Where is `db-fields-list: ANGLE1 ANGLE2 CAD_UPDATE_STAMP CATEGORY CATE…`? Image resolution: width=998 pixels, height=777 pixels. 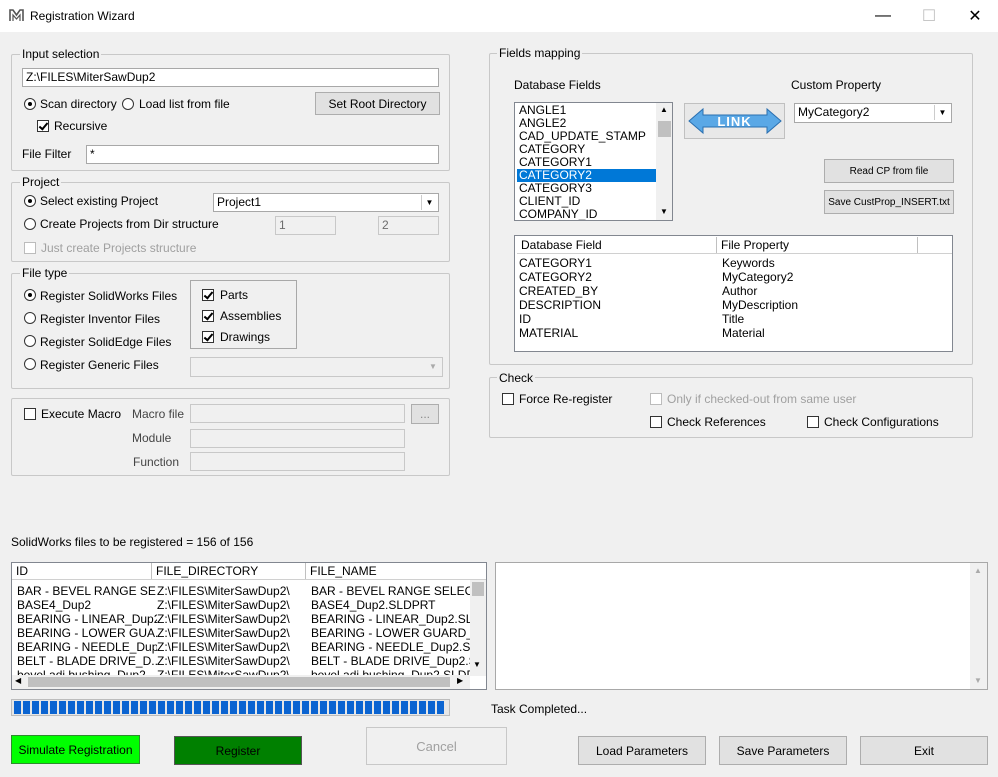
db-fields-list: ANGLE1 ANGLE2 CAD_UPDATE_STAMP CATEGORY CATE… is located at coordinates (593, 161).